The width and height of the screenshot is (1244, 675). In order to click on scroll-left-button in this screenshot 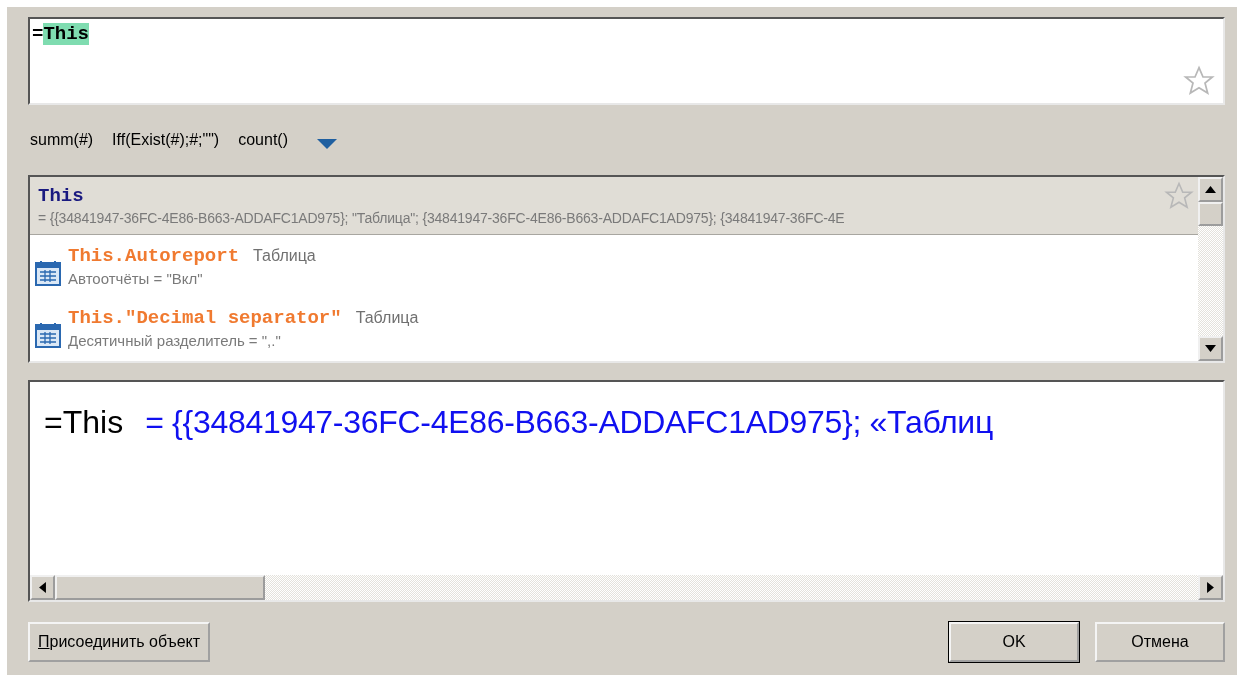, I will do `click(42, 587)`.